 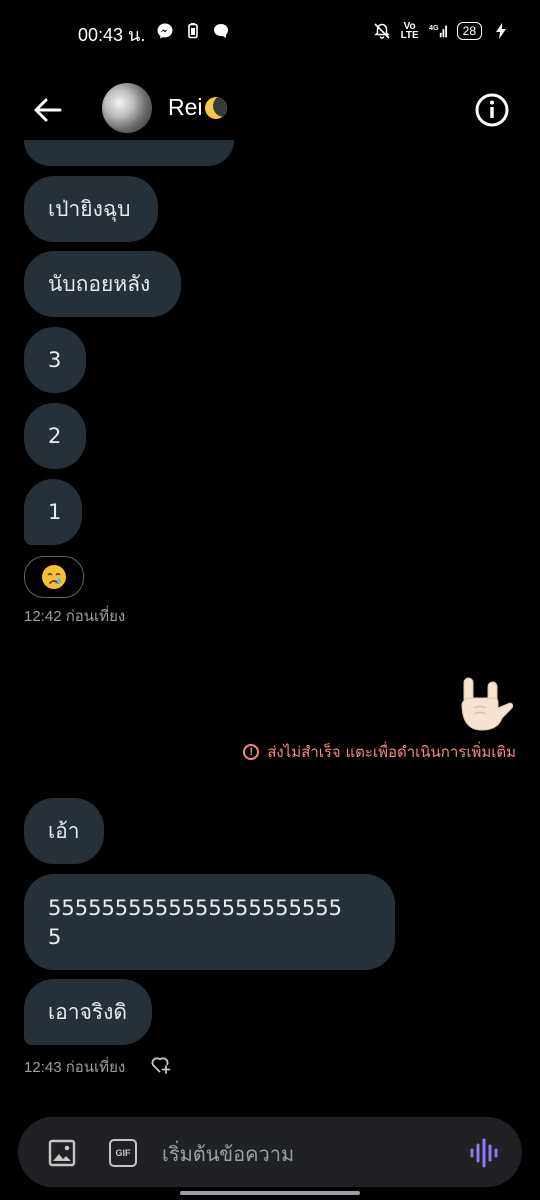 What do you see at coordinates (64, 831) in the screenshot?
I see `message-bubble: เอ้า` at bounding box center [64, 831].